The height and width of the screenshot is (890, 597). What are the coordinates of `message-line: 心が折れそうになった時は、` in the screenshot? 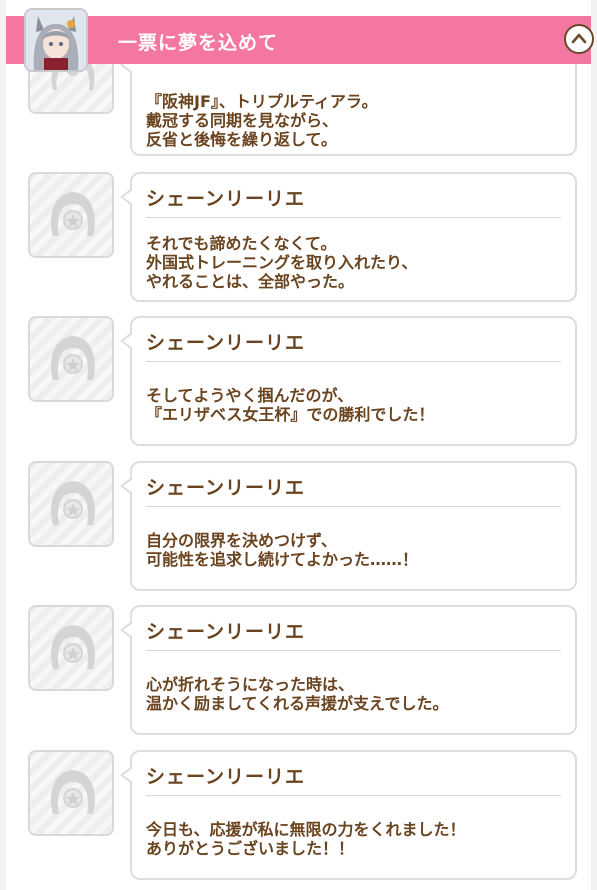 It's located at (250, 684).